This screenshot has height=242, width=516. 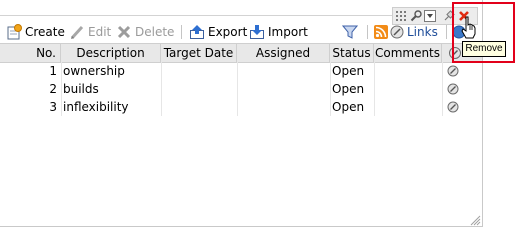 I want to click on delete-x-icon, so click(x=124, y=32).